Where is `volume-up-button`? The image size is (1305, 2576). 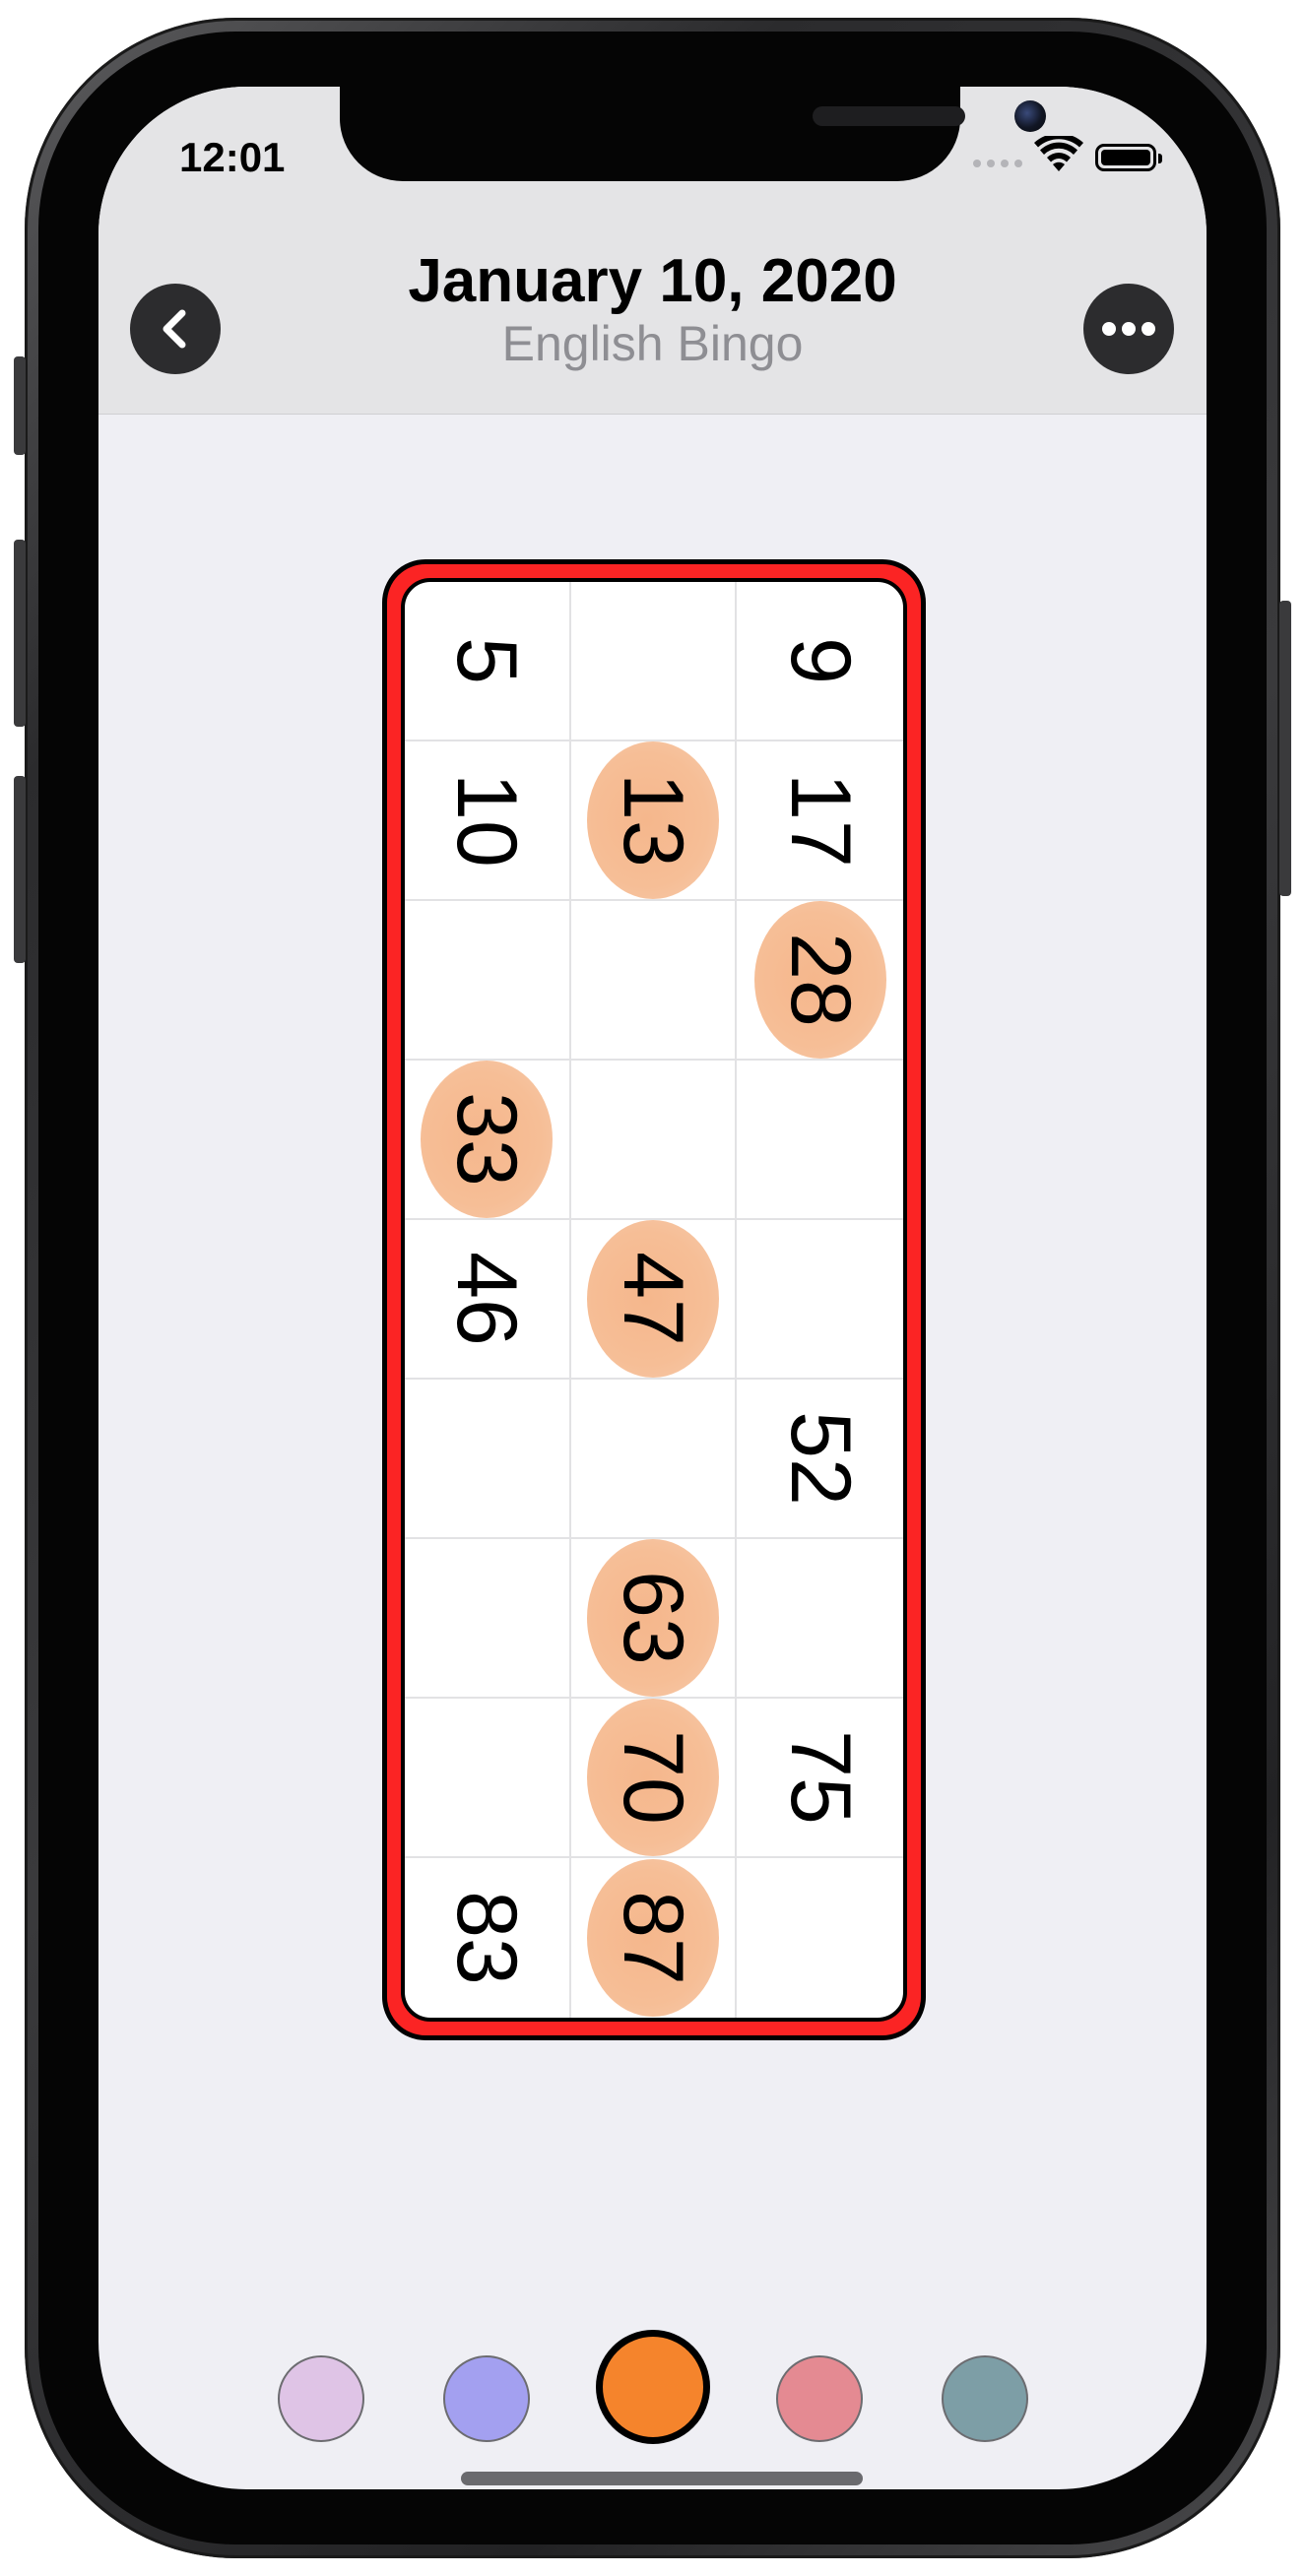
volume-up-button is located at coordinates (20, 633).